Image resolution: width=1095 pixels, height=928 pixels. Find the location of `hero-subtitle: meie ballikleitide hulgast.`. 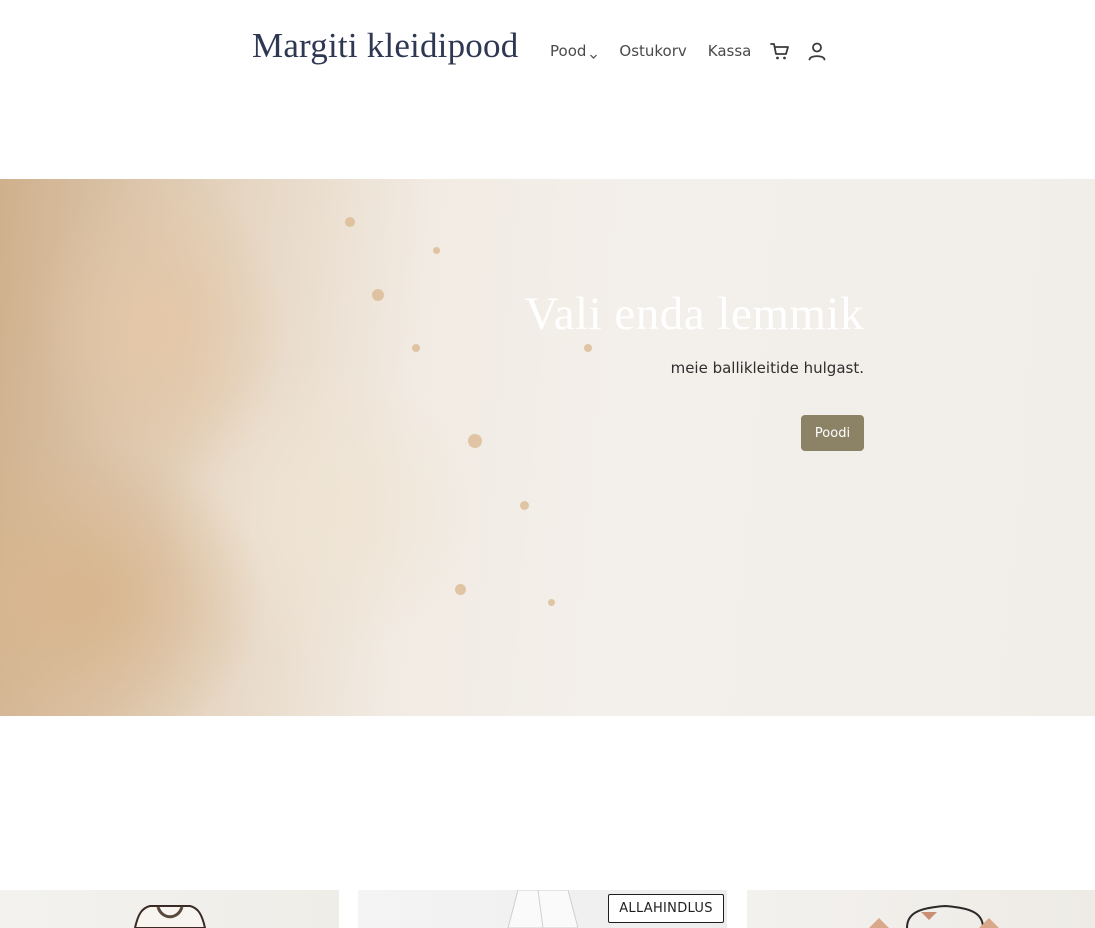

hero-subtitle: meie ballikleitide hulgast. is located at coordinates (767, 368).